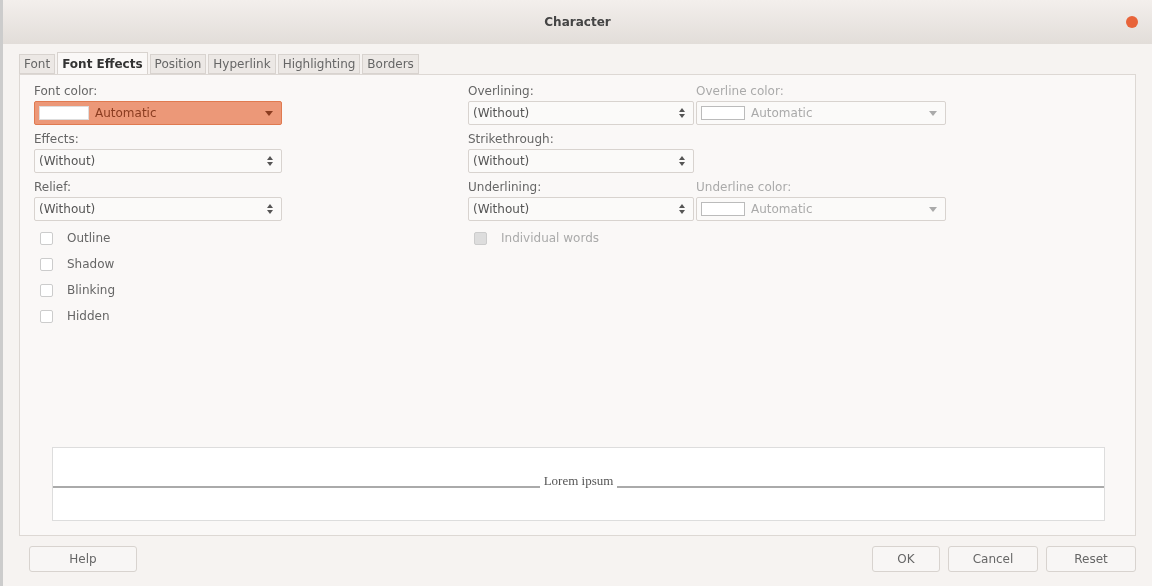  I want to click on tab: Highlighting, so click(319, 64).